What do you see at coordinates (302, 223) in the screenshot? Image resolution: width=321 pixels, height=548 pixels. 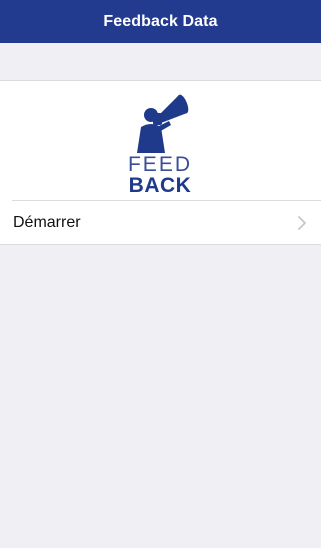 I see `chevron-right-icon` at bounding box center [302, 223].